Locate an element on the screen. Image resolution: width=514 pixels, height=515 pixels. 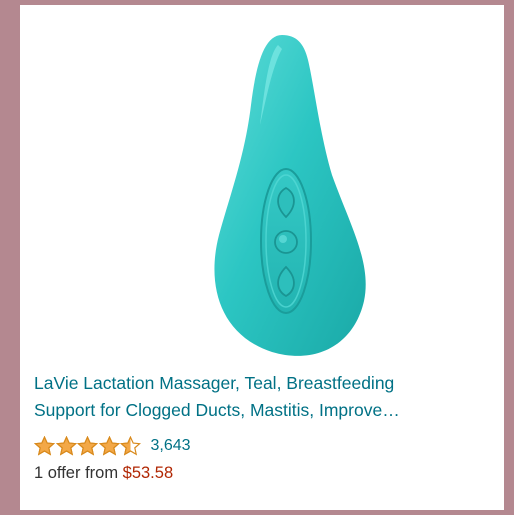
review-count-link: 3,643 is located at coordinates (171, 446).